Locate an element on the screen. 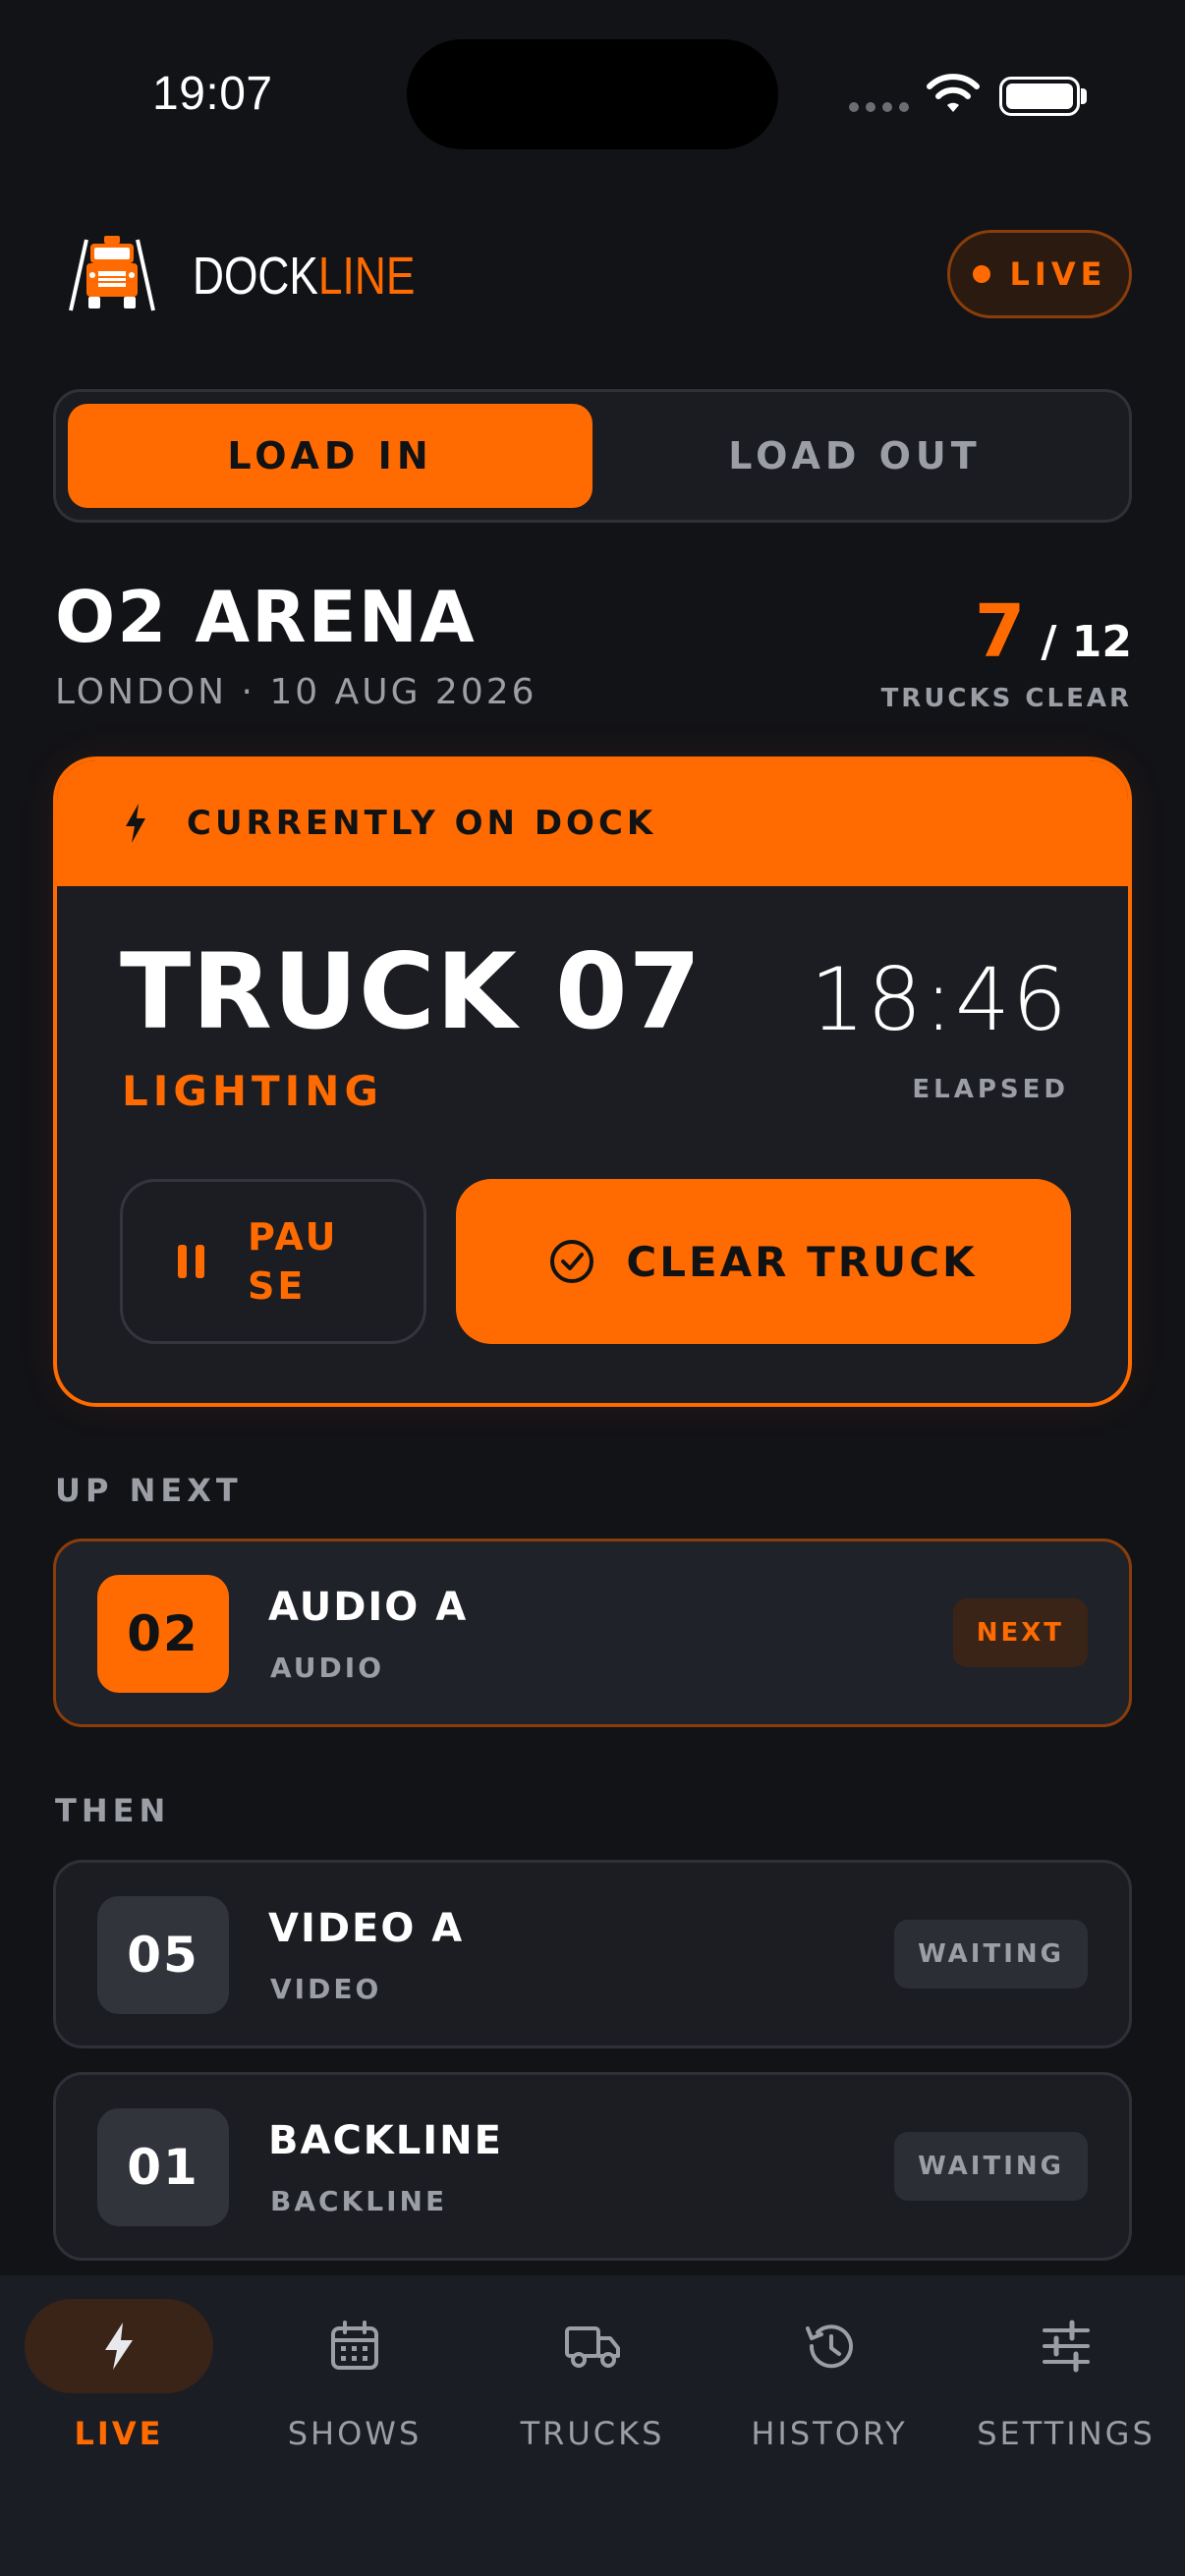 The width and height of the screenshot is (1185, 2576). brand-wordmark: DOCKLINE is located at coordinates (304, 276).